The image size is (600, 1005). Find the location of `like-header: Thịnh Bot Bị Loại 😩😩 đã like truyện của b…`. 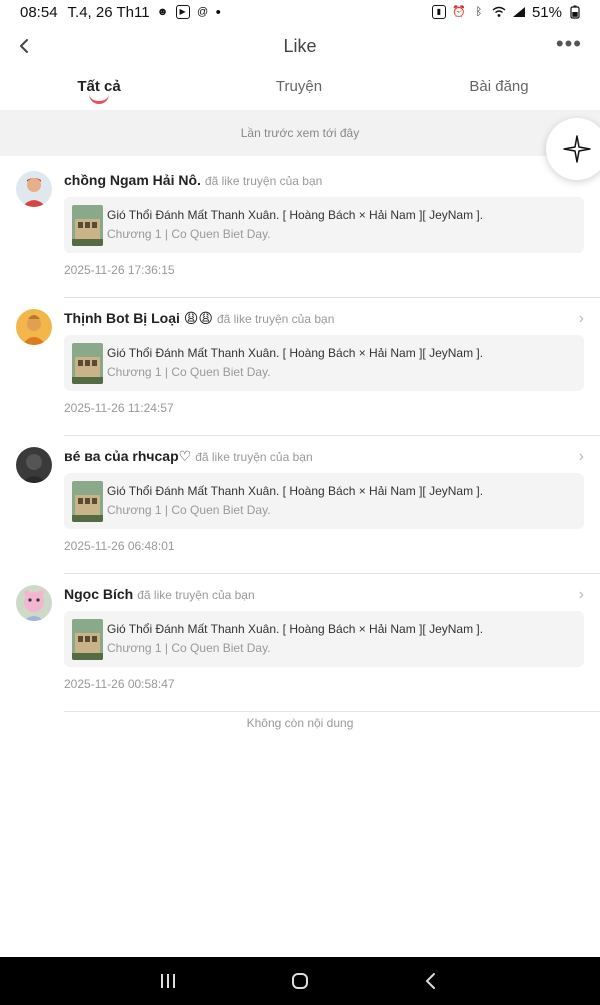

like-header: Thịnh Bot Bị Loại 😩😩 đã like truyện của b… is located at coordinates (312, 319).